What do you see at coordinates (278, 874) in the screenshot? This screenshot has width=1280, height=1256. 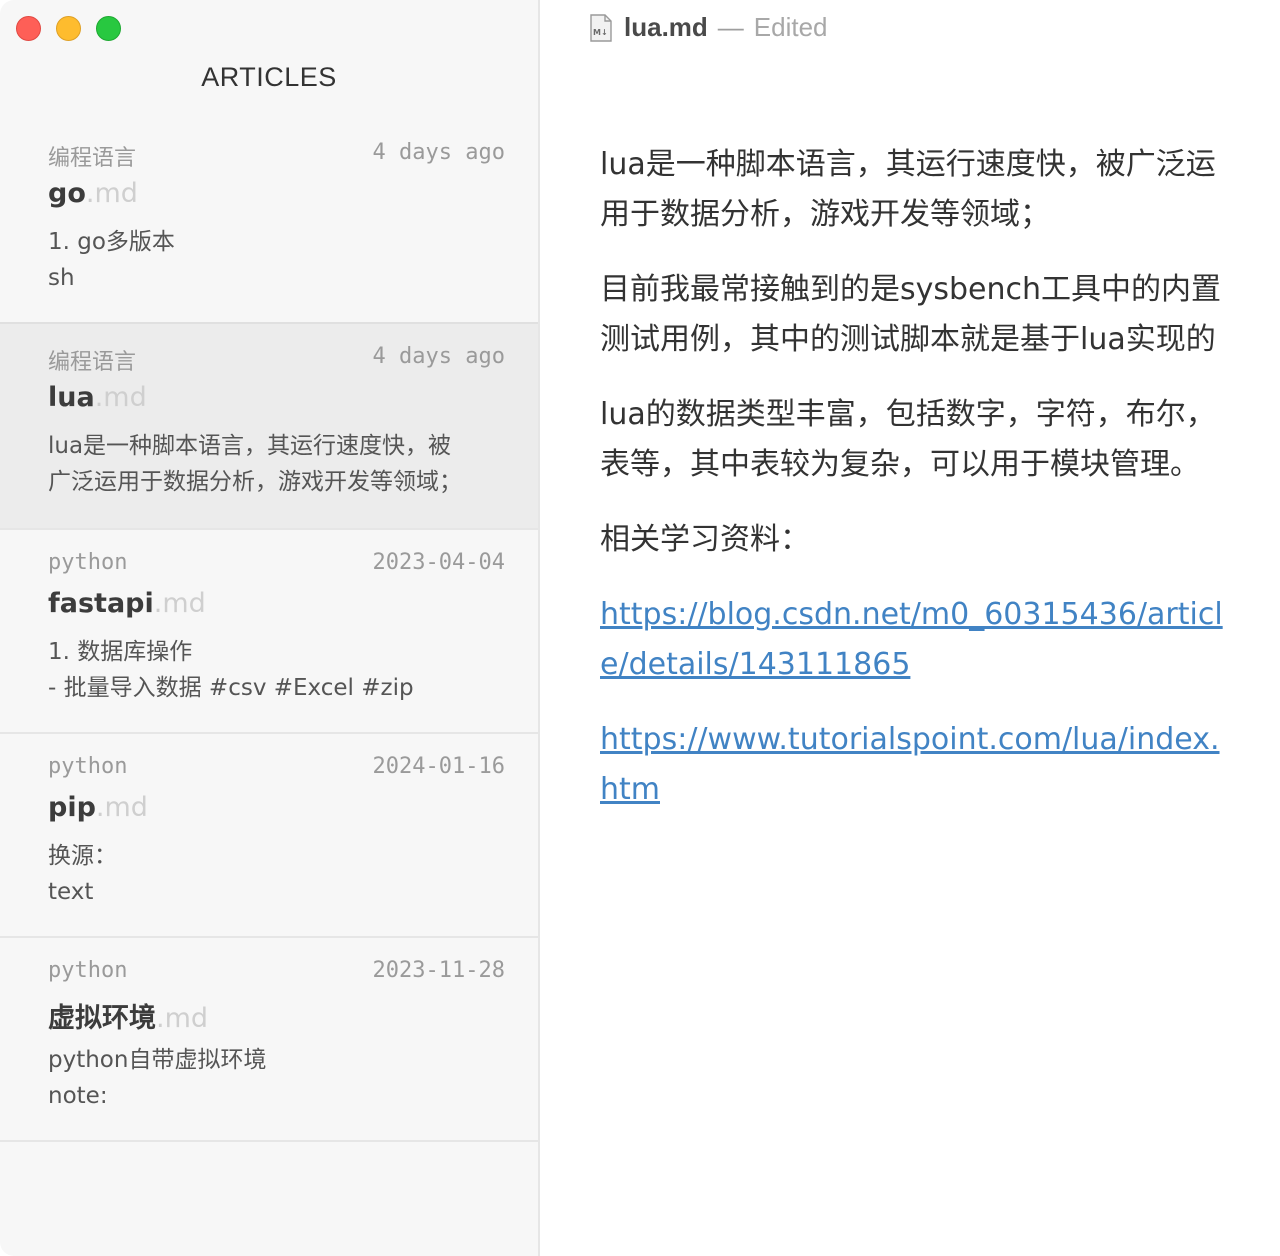 I see `article-preview: 换源： text` at bounding box center [278, 874].